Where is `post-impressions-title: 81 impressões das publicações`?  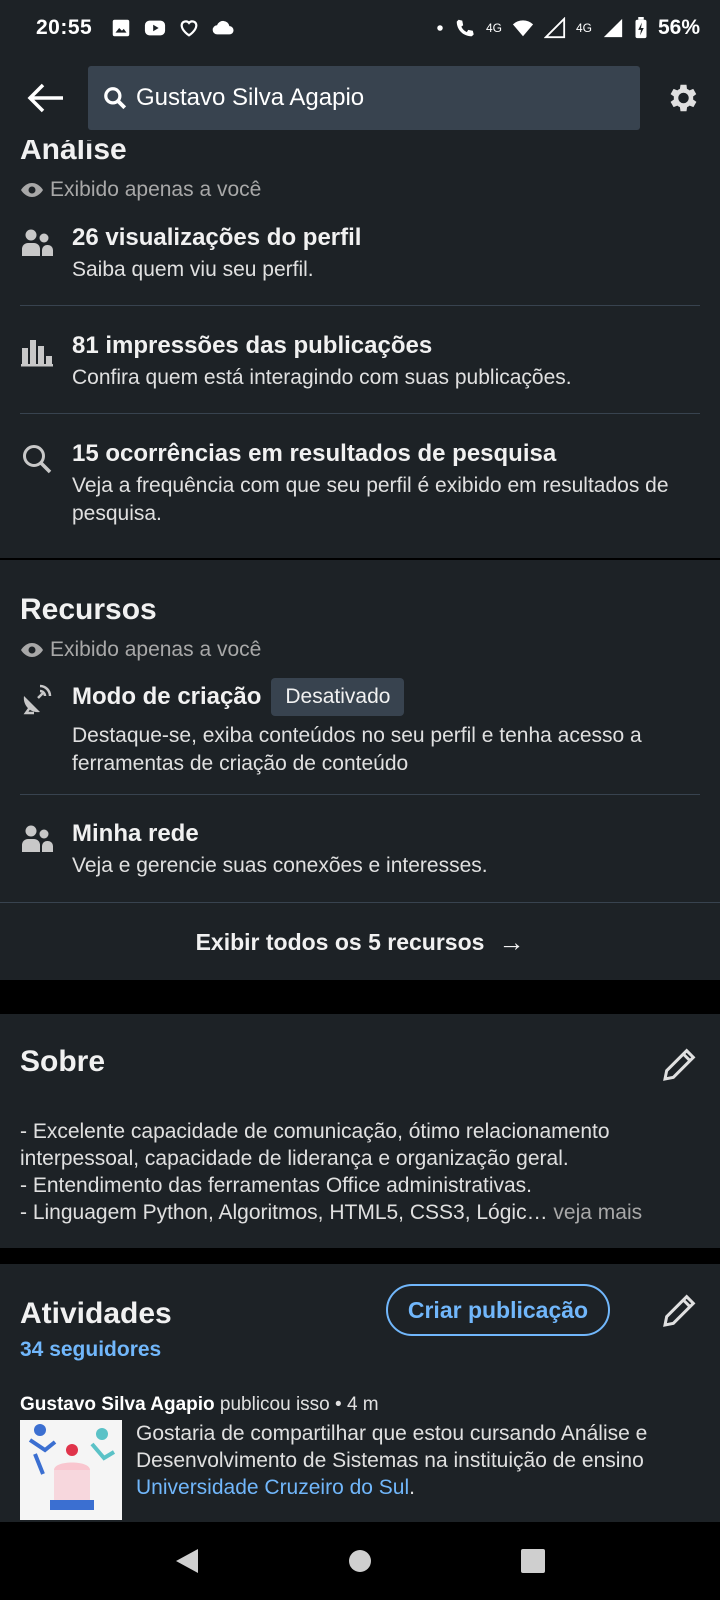
post-impressions-title: 81 impressões das publicações is located at coordinates (252, 345).